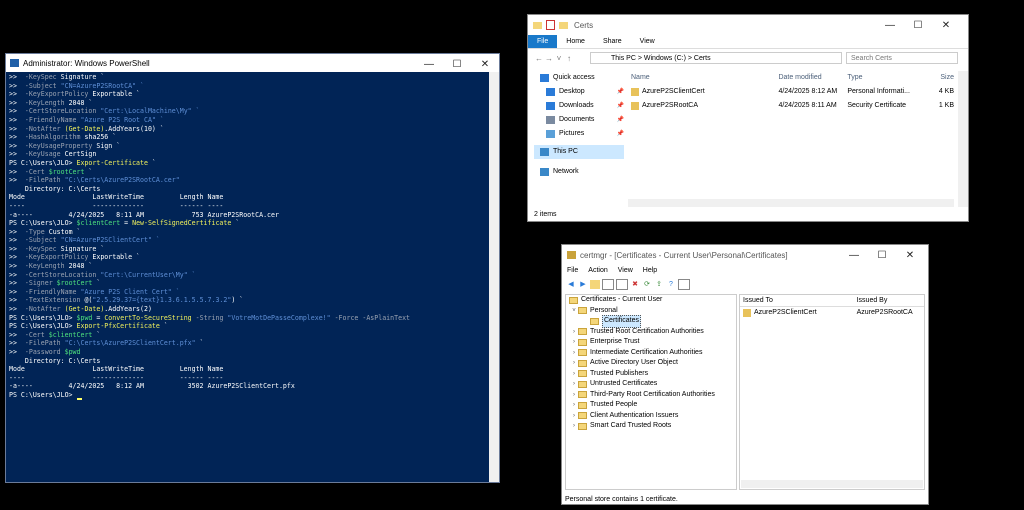 This screenshot has width=1024, height=510. I want to click on menu-help: Help, so click(650, 271).